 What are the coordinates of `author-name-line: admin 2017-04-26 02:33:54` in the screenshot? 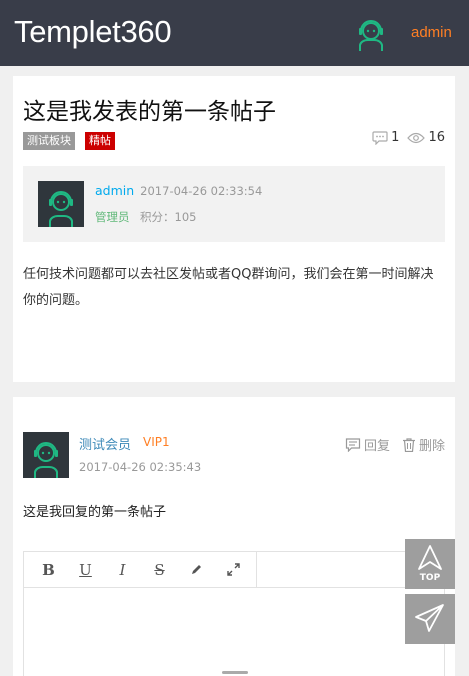 It's located at (178, 190).